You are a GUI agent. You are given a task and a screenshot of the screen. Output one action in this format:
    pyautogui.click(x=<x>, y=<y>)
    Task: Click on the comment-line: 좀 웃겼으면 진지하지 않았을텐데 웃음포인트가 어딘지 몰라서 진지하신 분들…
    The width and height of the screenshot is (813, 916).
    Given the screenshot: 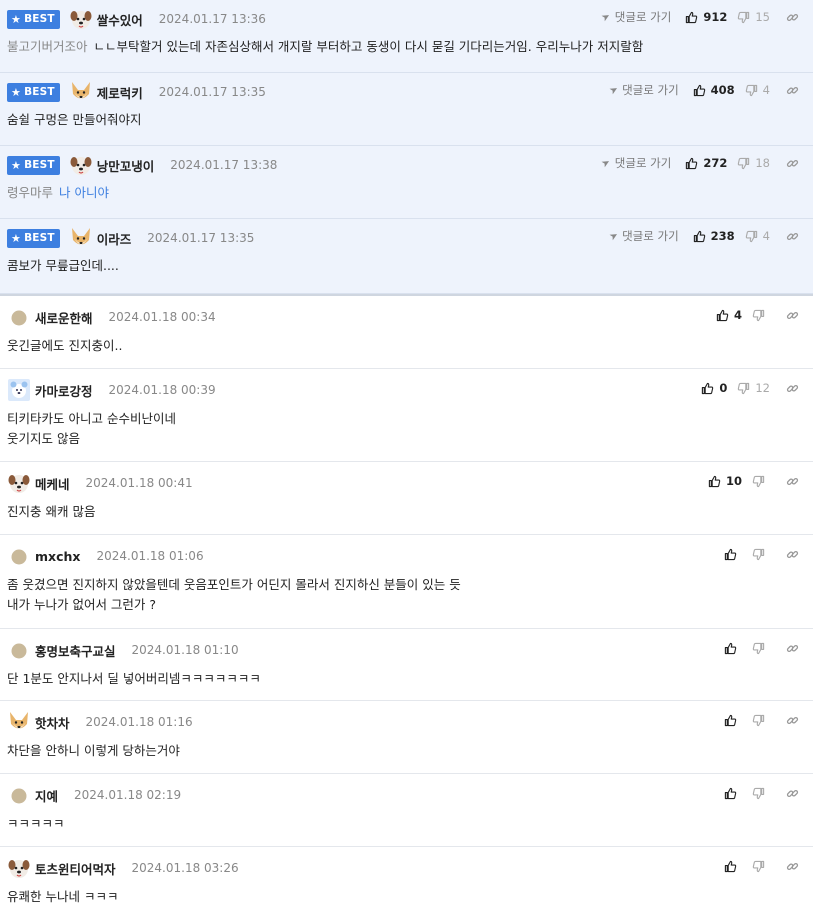 What is the action you would take?
    pyautogui.click(x=234, y=584)
    